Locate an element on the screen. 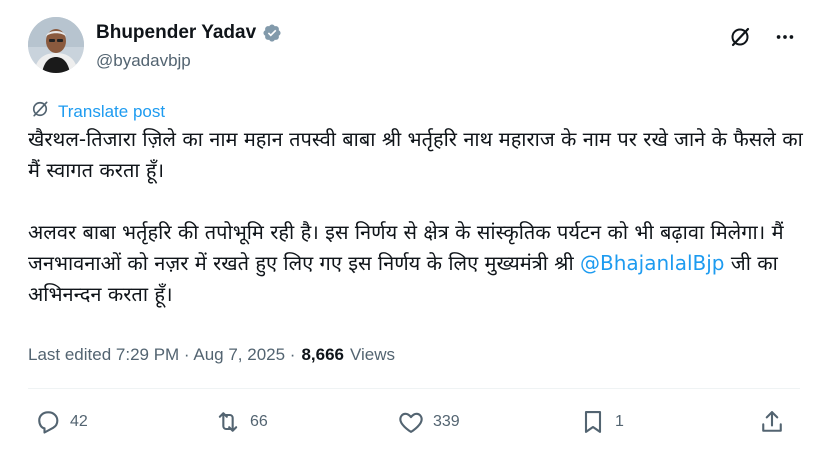  reply-count: 42 is located at coordinates (79, 421).